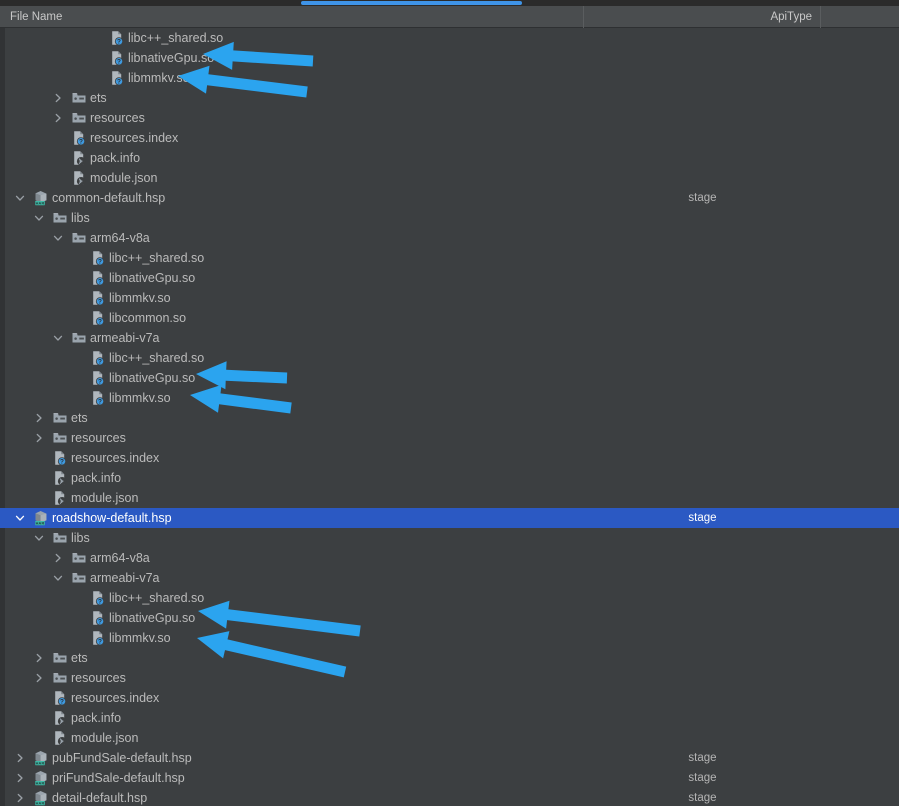  I want to click on tree-row-label: resources.index, so click(115, 698).